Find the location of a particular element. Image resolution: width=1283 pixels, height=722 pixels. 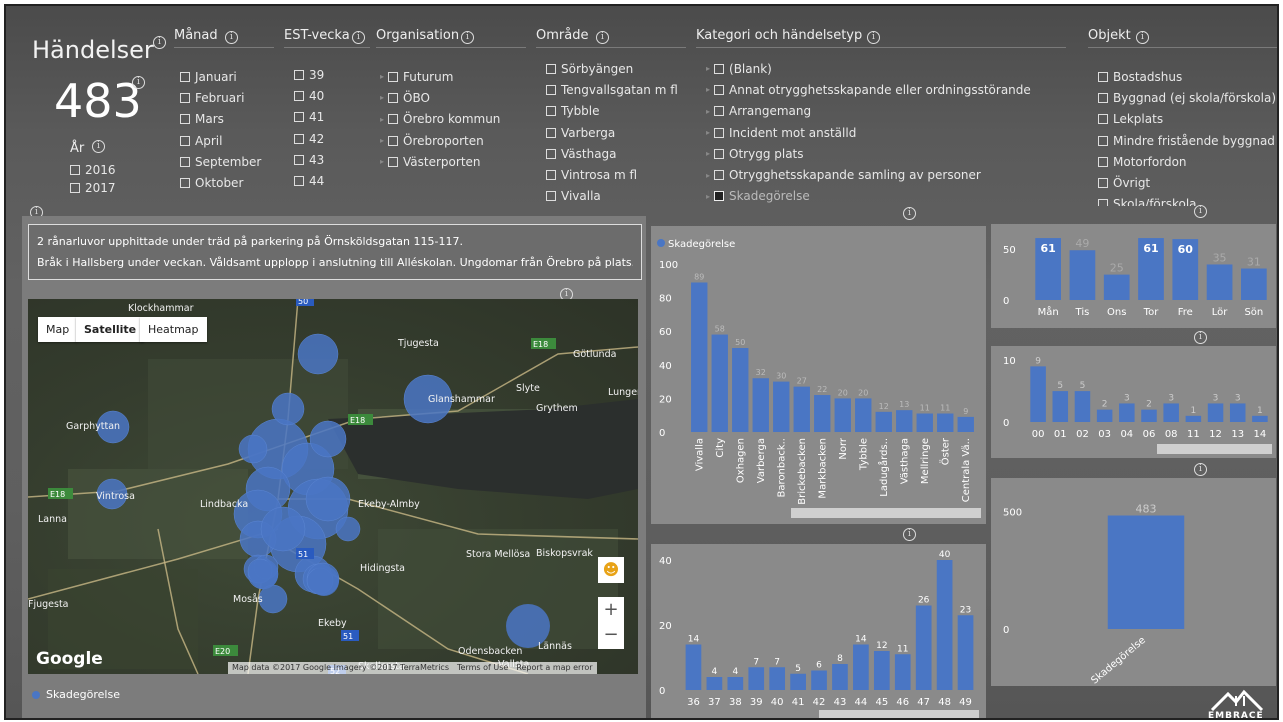

area-chart-info-icon: i is located at coordinates (909, 213).